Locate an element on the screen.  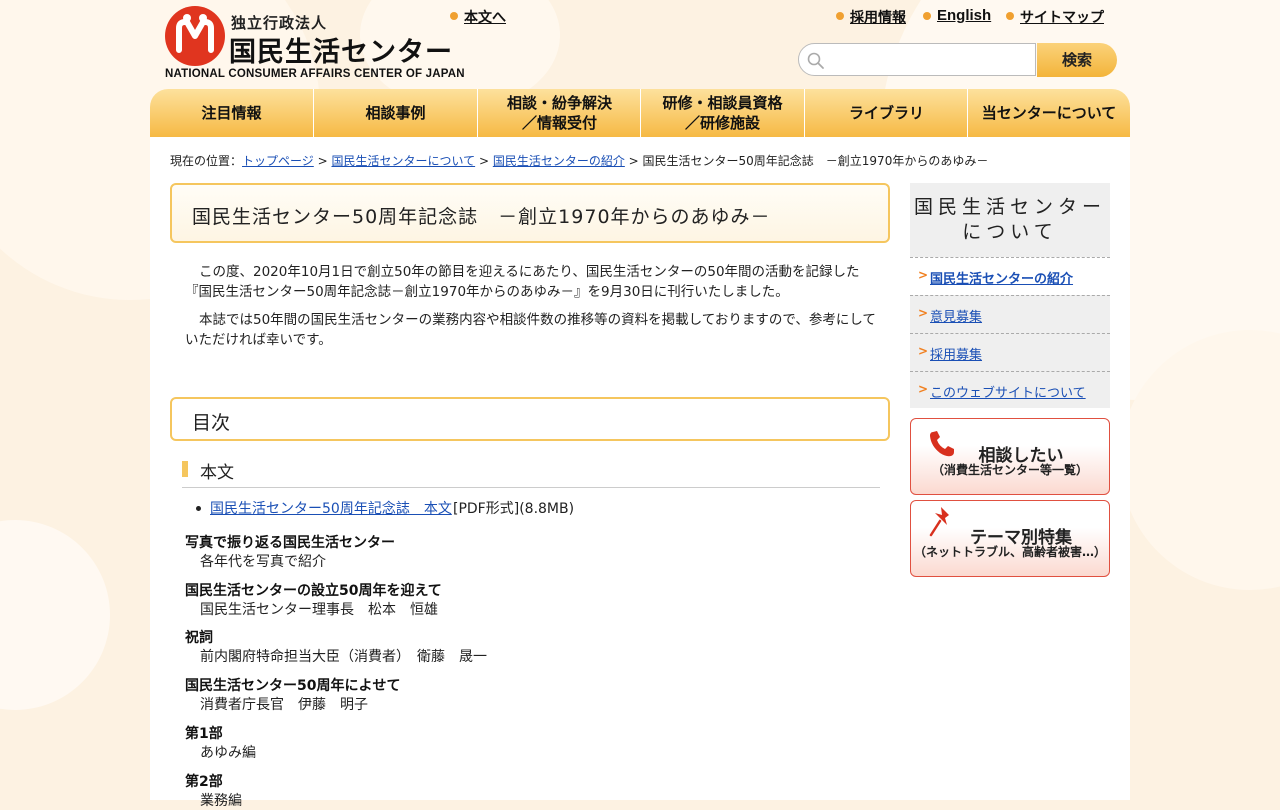
section-heading: 本文 is located at coordinates (217, 473).